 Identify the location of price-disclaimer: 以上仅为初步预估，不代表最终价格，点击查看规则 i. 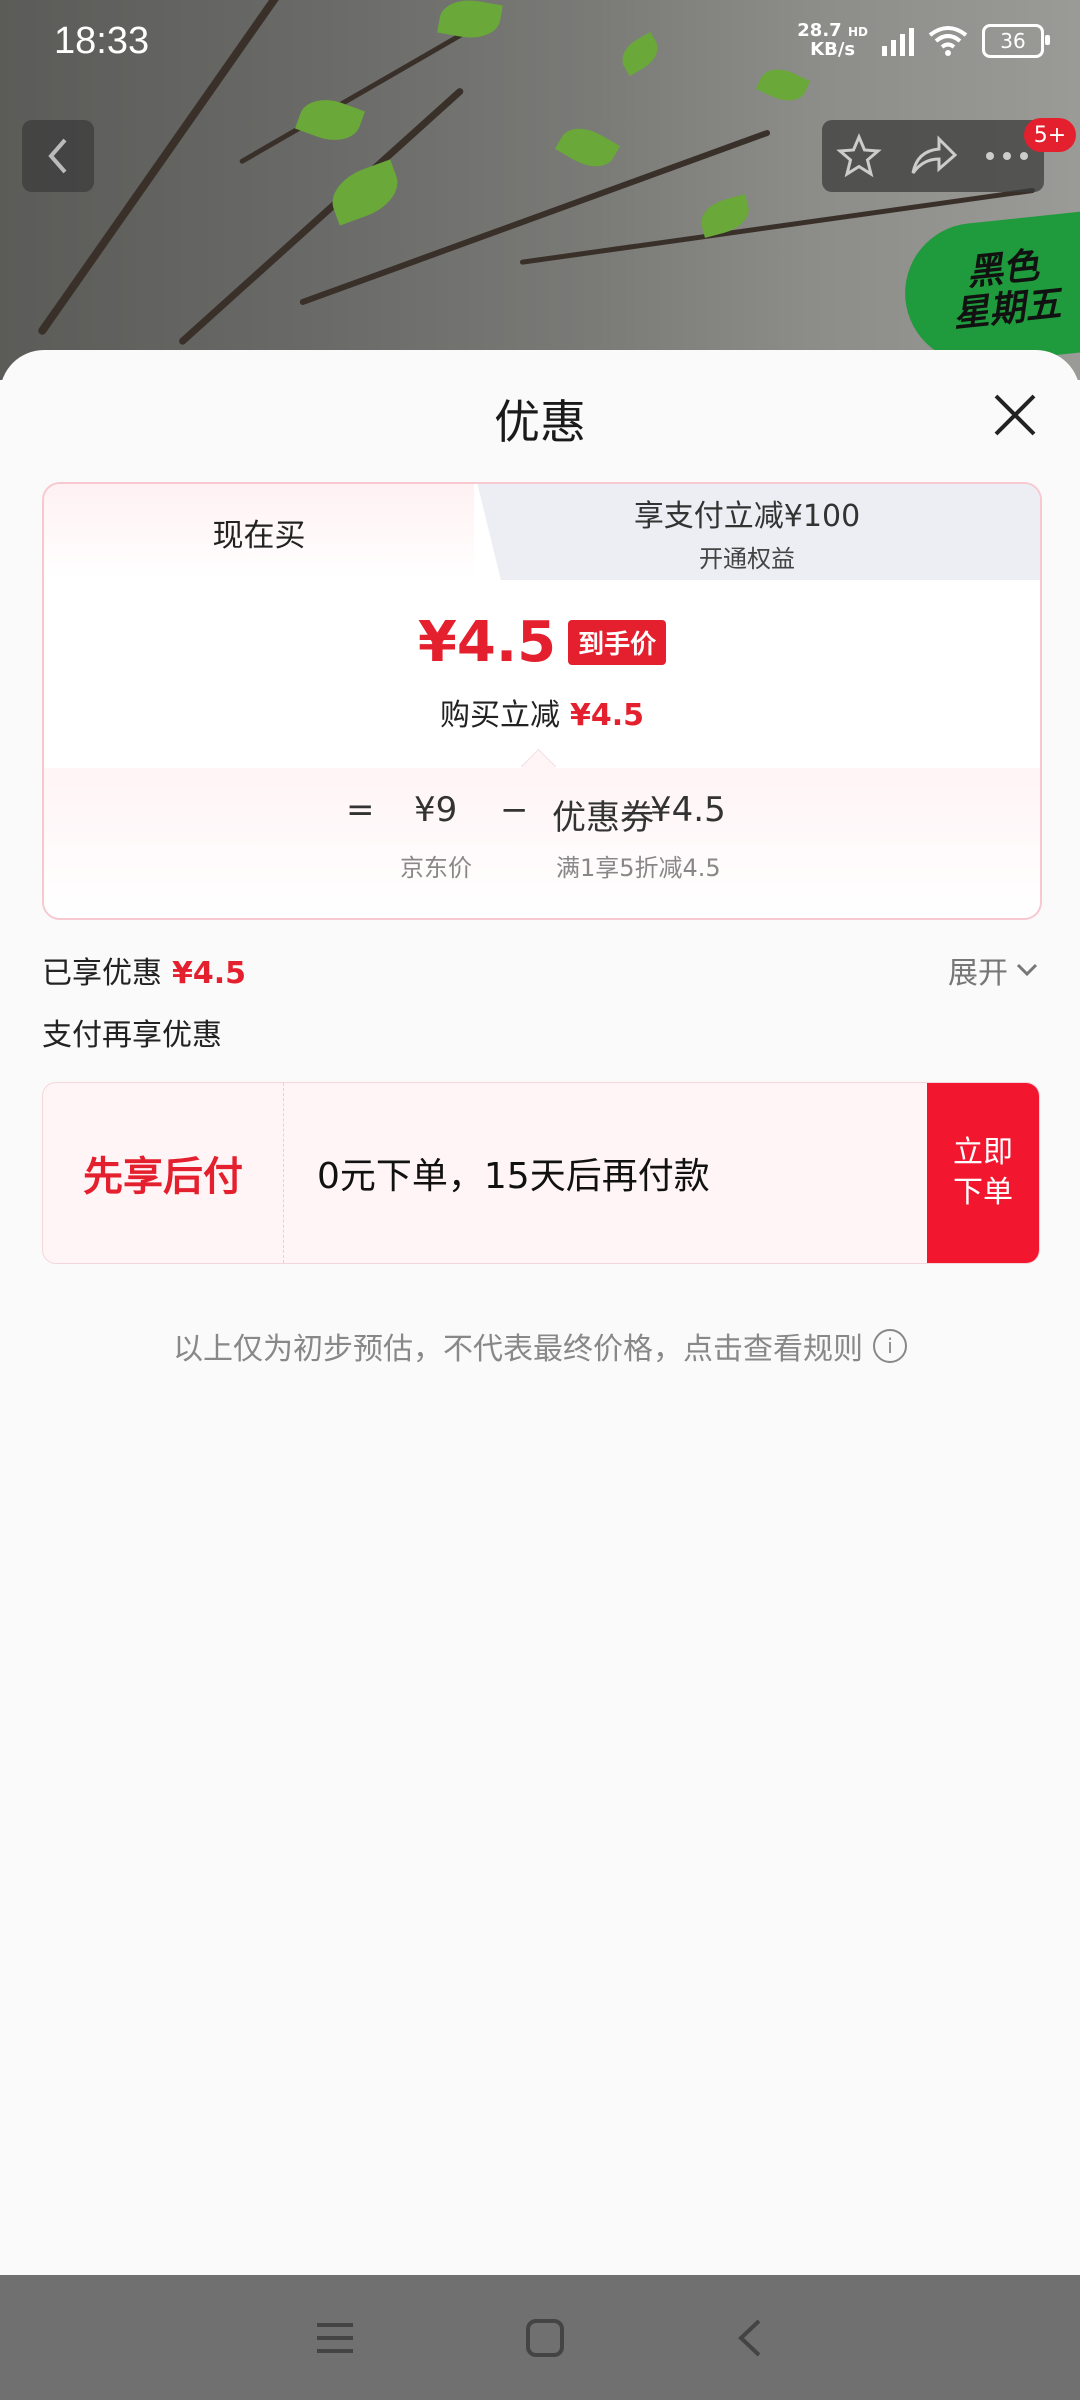
(540, 1346).